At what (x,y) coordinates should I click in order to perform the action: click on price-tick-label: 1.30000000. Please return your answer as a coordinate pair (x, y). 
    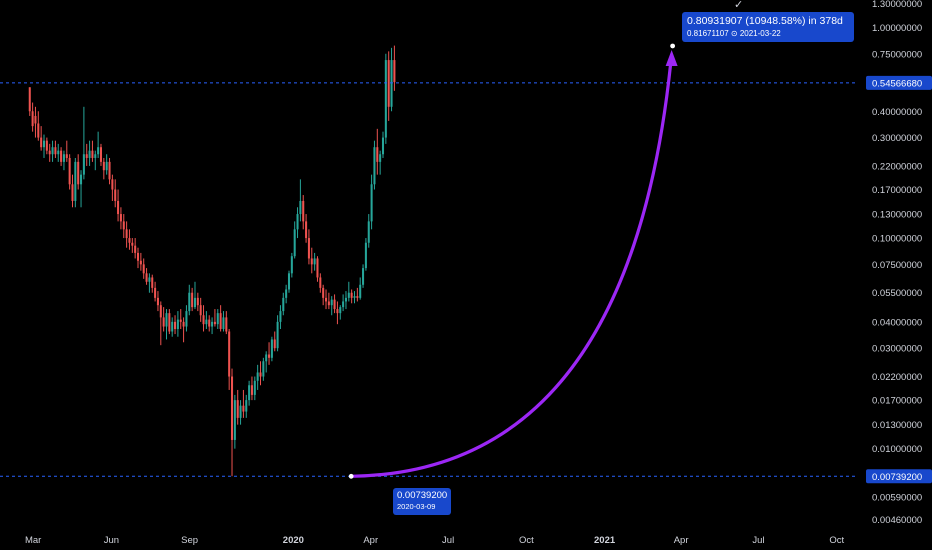
    Looking at the image, I should click on (897, 5).